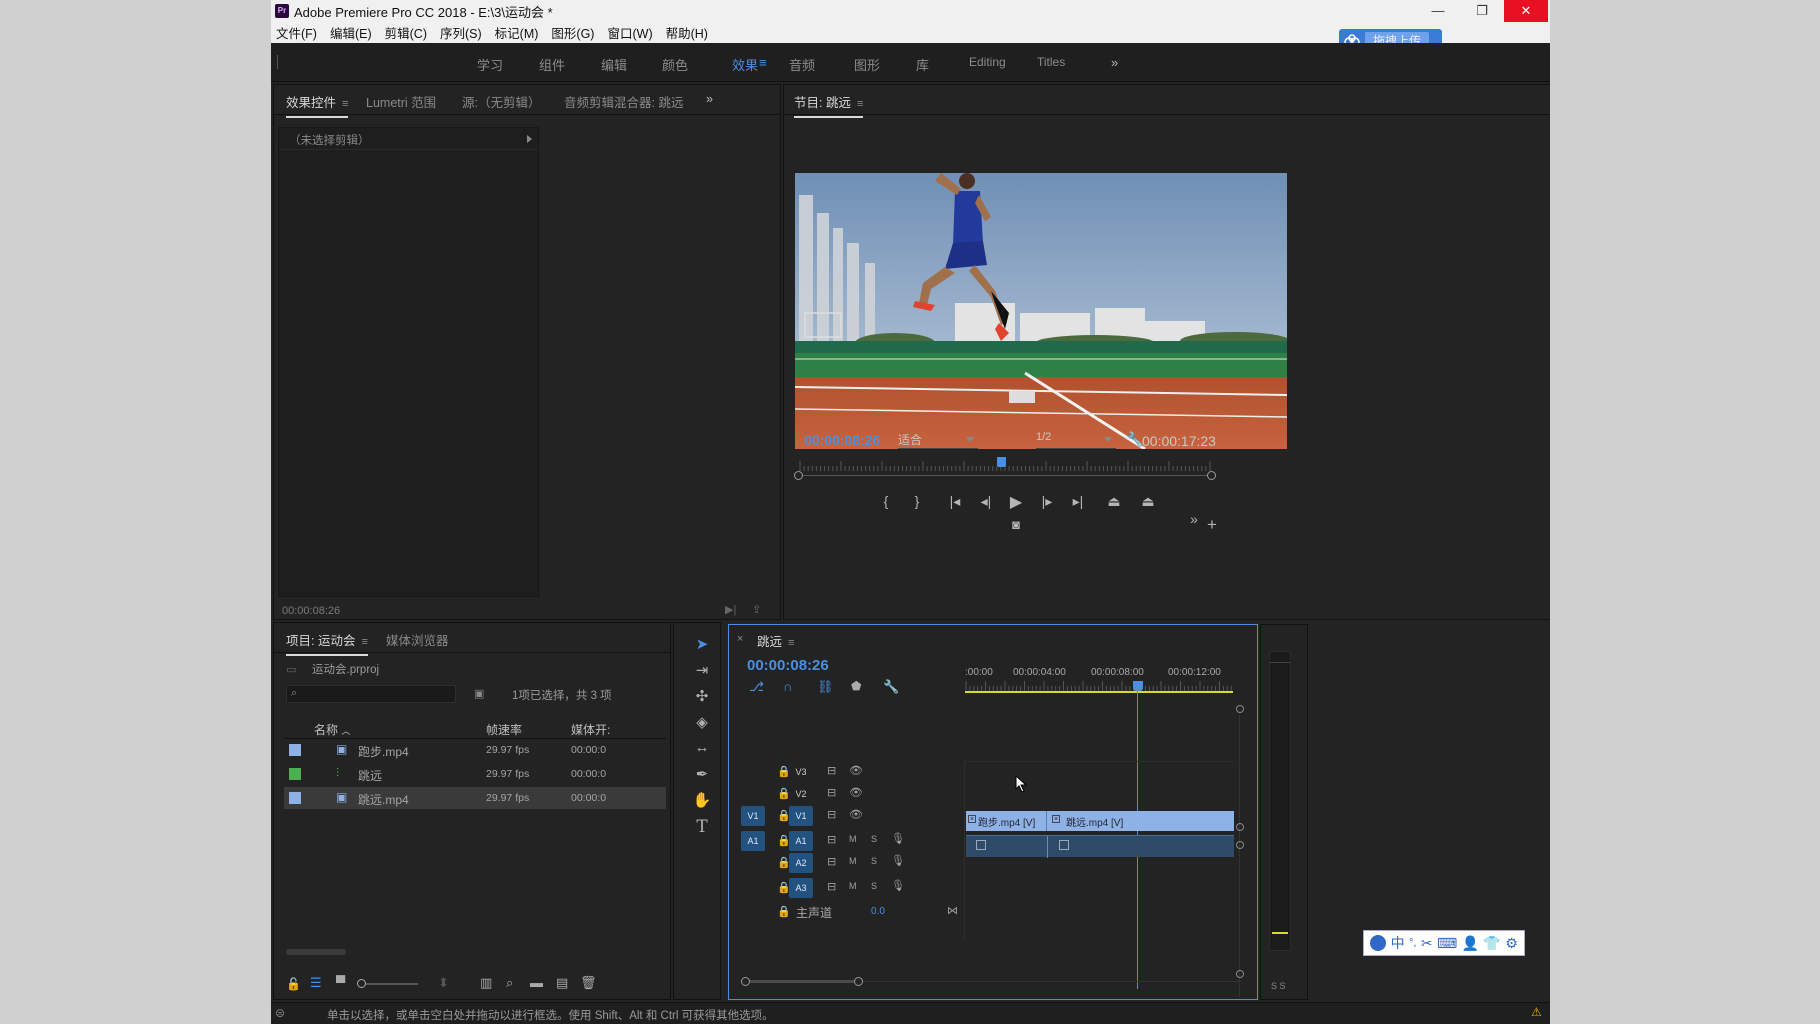  What do you see at coordinates (509, 983) in the screenshot?
I see `find-icon: ⌕` at bounding box center [509, 983].